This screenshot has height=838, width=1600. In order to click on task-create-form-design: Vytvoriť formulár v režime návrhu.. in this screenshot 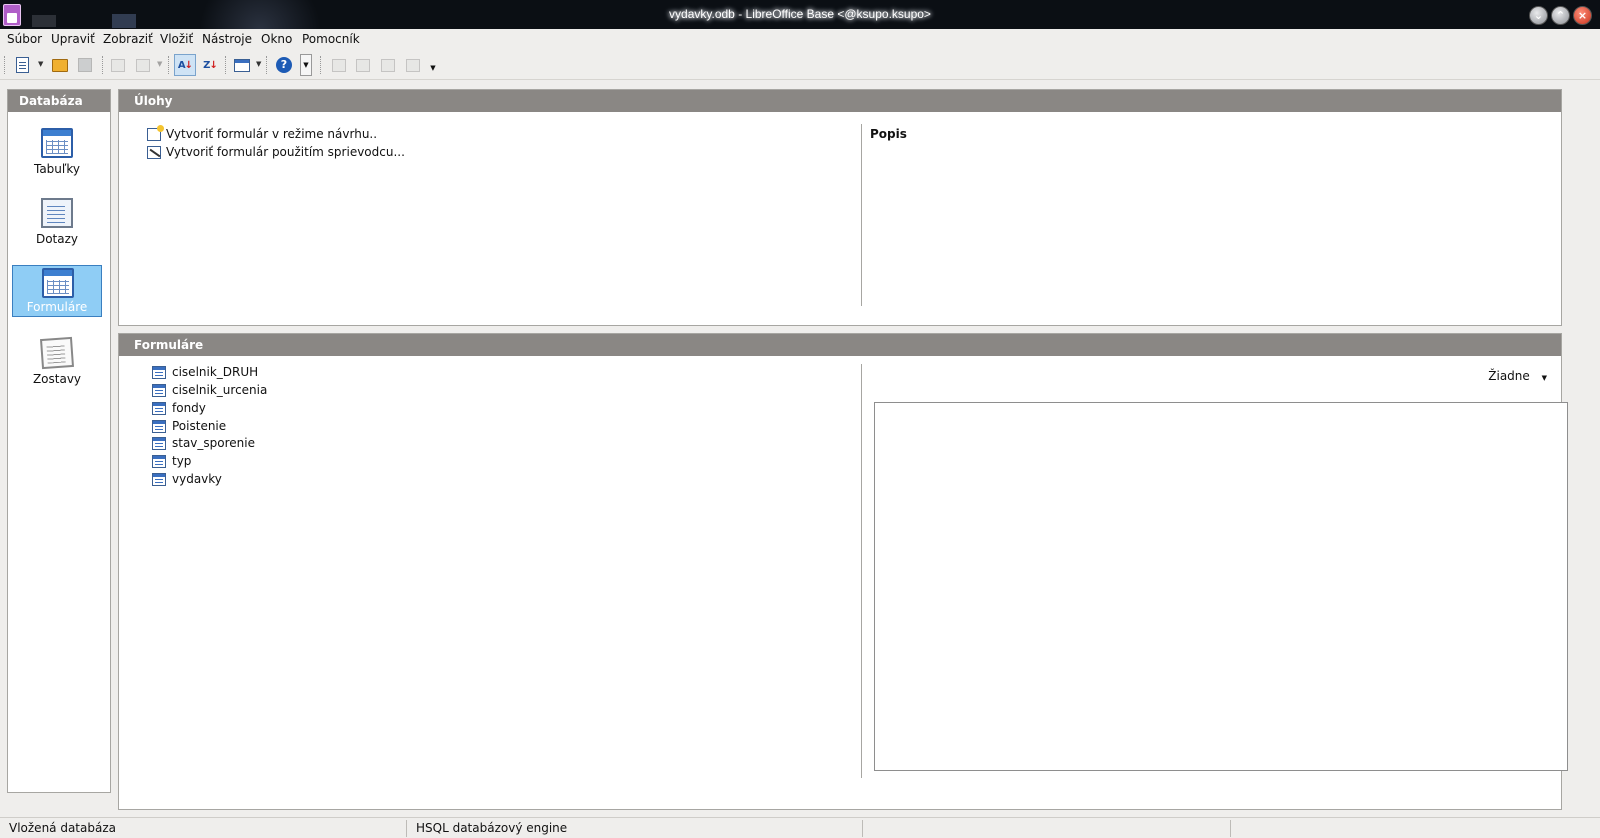, I will do `click(262, 132)`.